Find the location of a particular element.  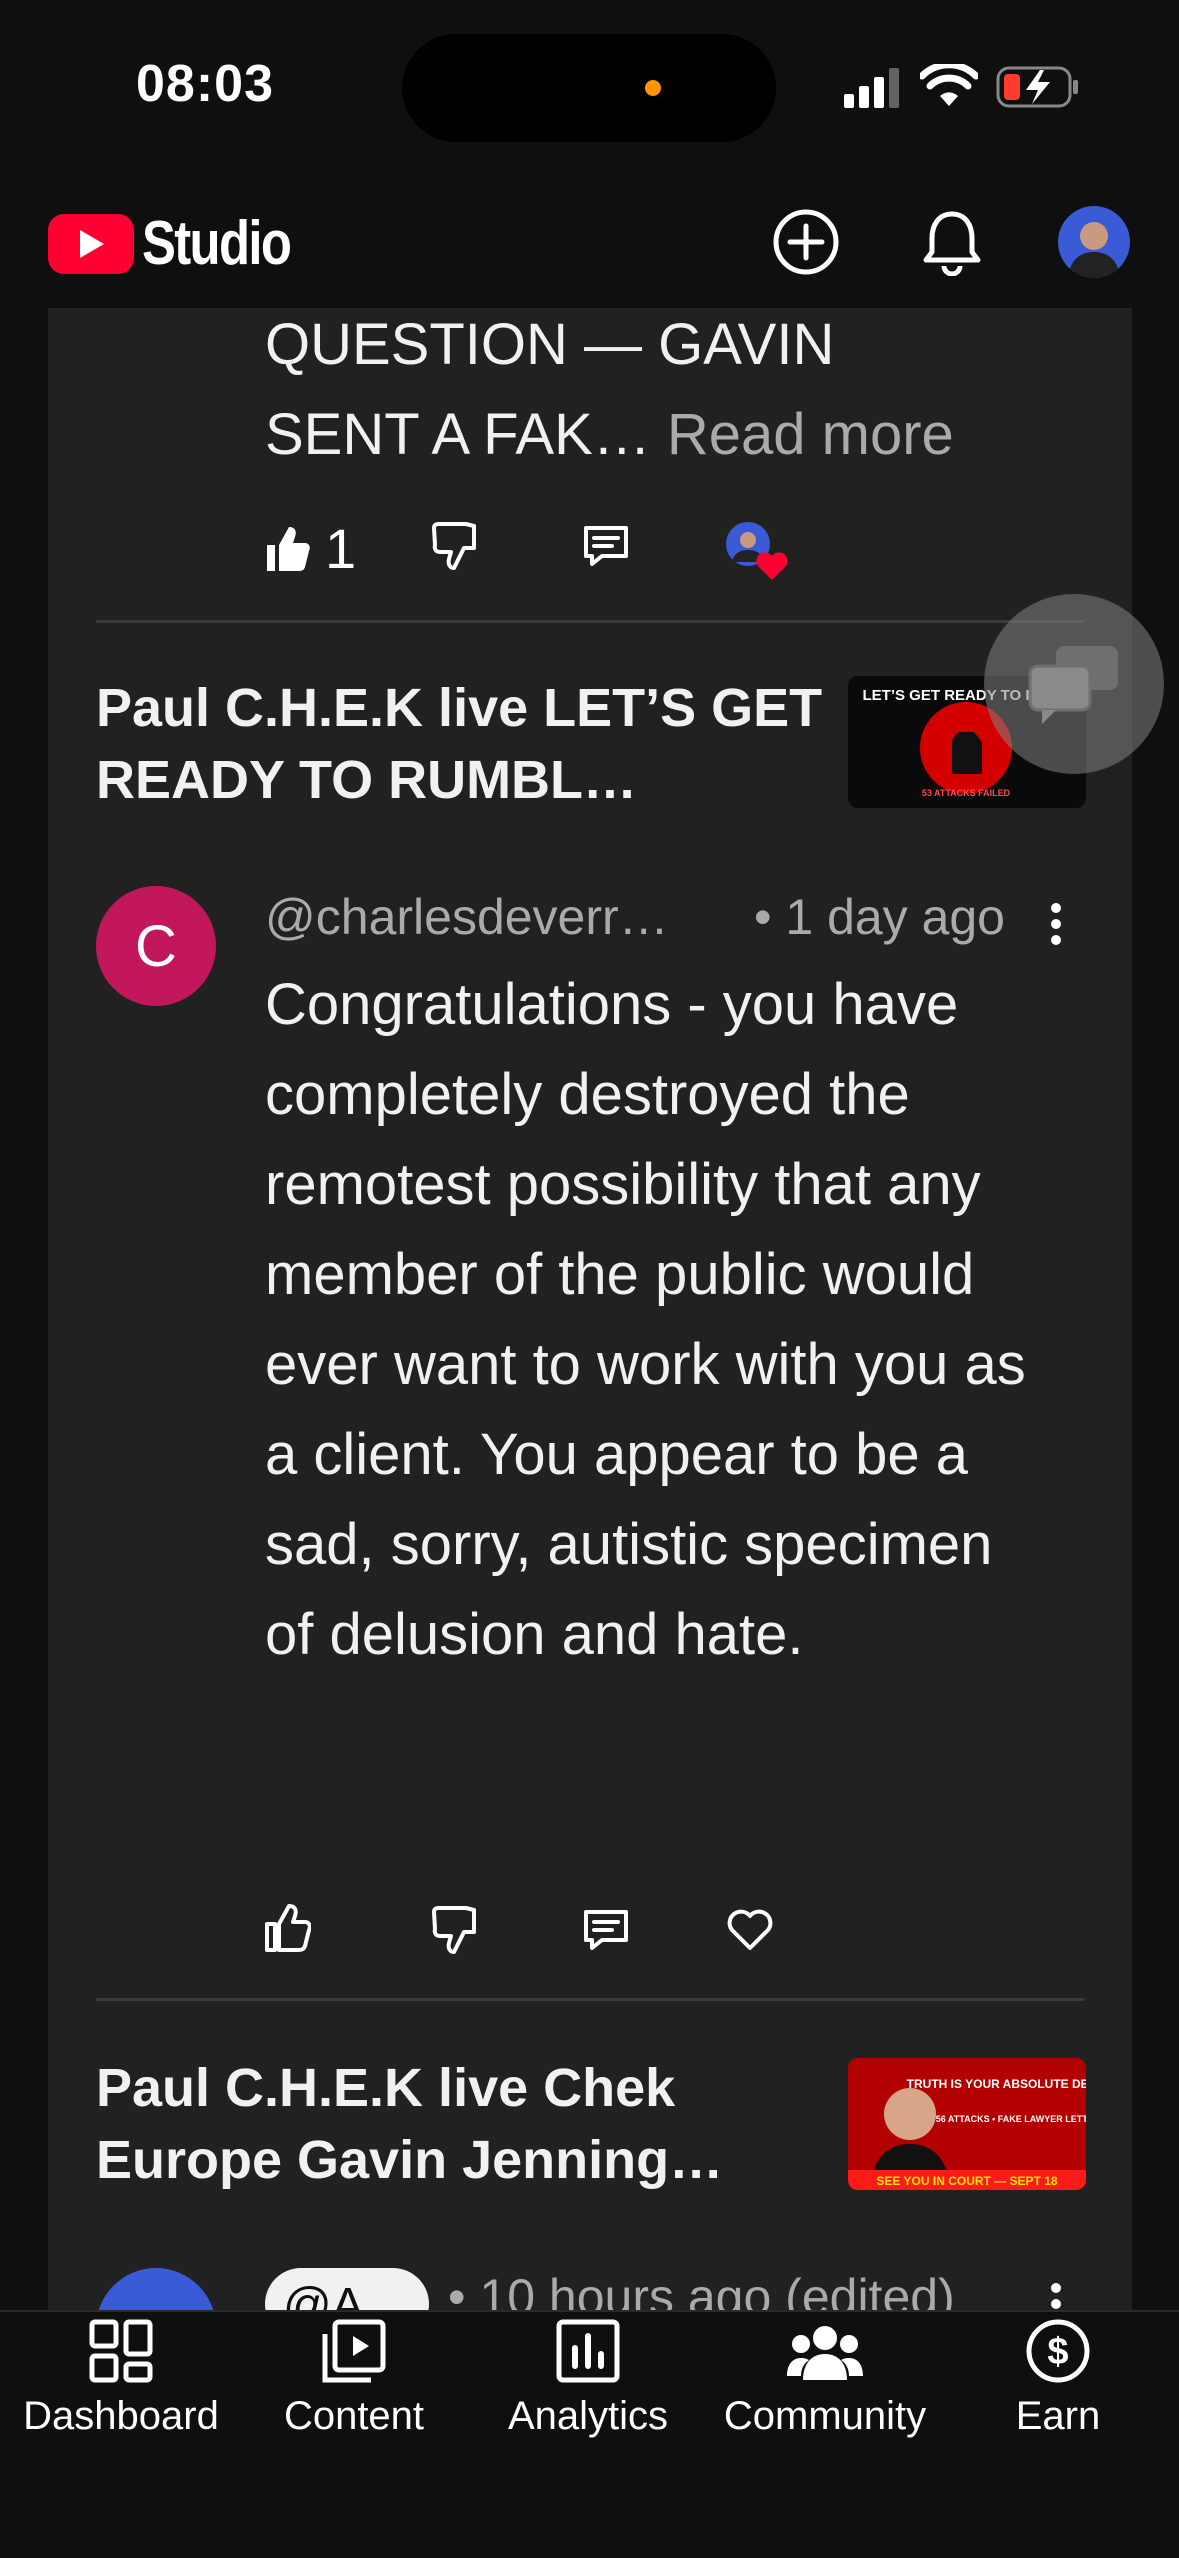

comment-meta: @charlesdeverr… • 1 day ago is located at coordinates (635, 917).